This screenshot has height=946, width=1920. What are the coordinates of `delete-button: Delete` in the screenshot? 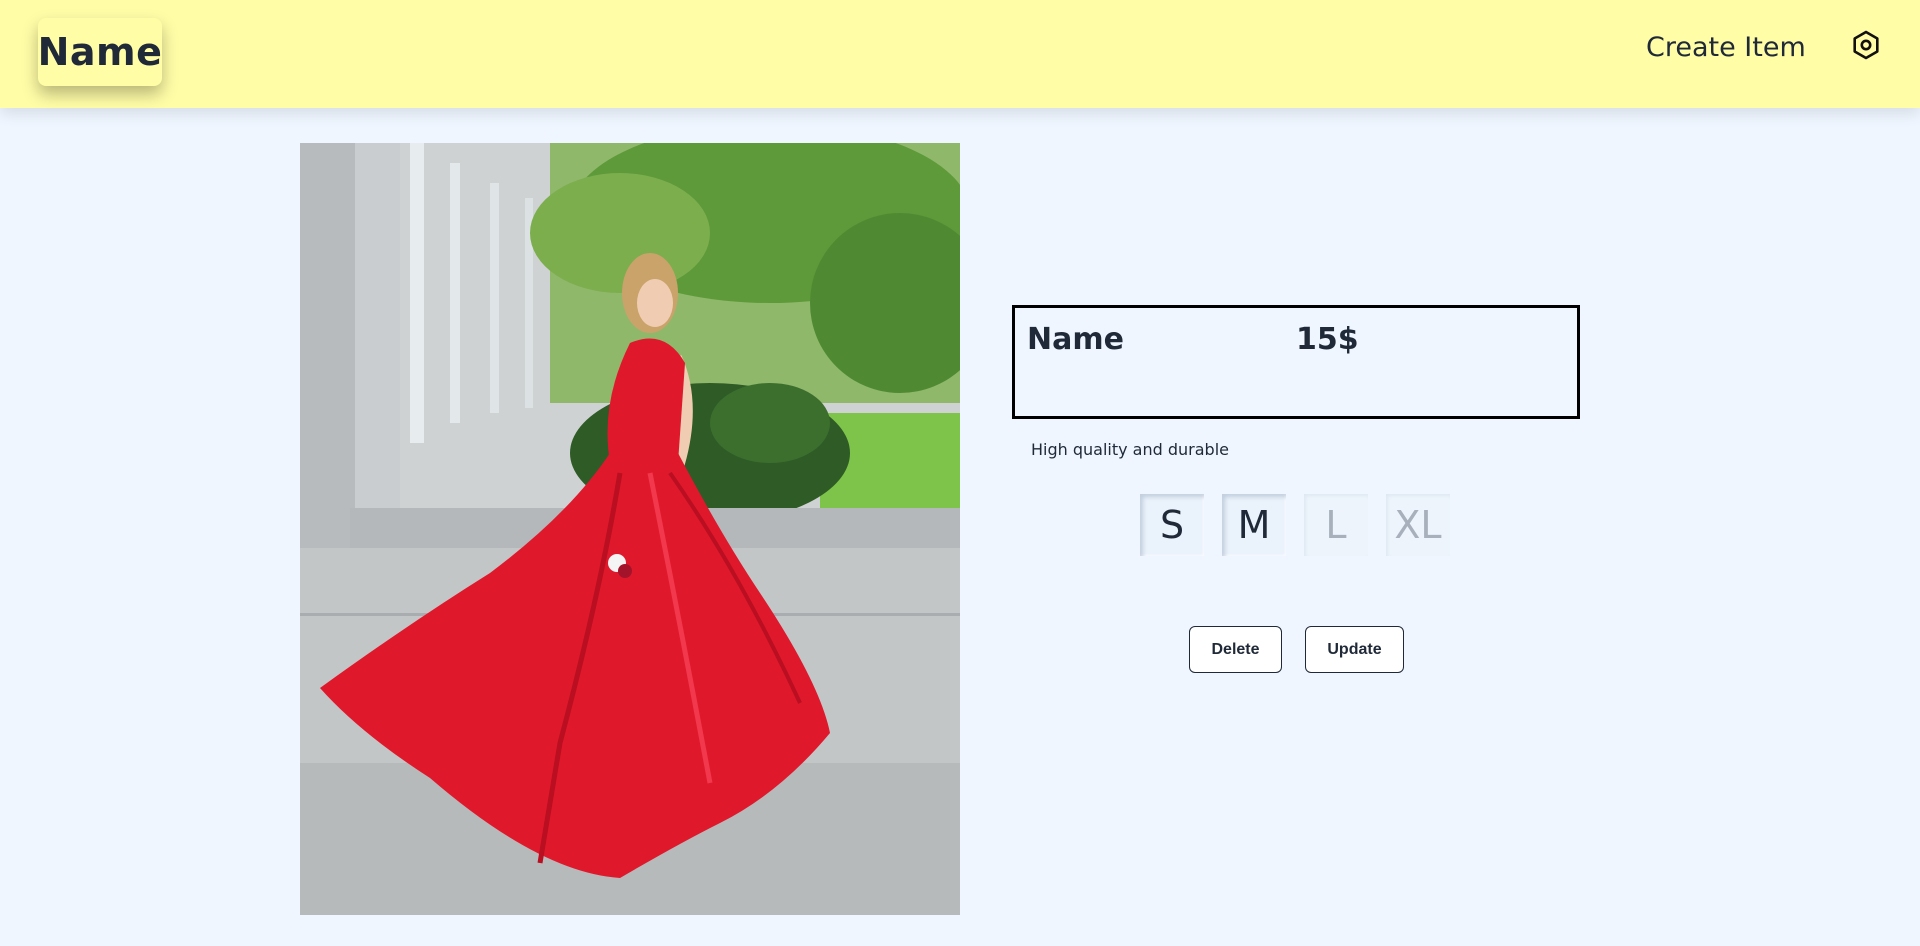 It's located at (1235, 649).